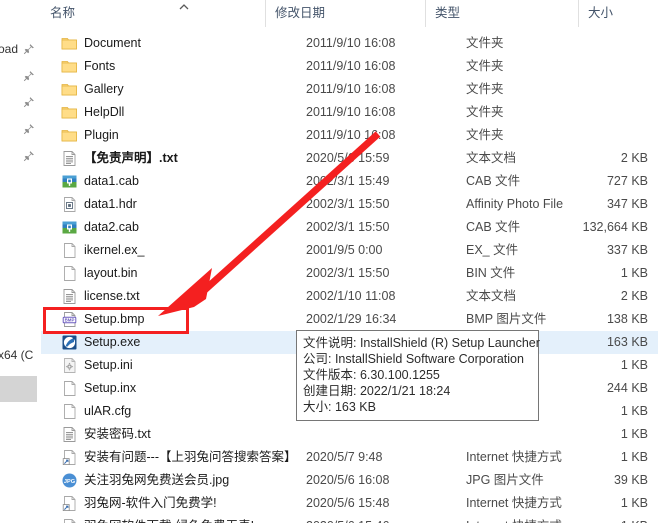 This screenshot has width=658, height=523. I want to click on table-row: Plugin 2011/9/10 16:08 文件夹, so click(349, 135).